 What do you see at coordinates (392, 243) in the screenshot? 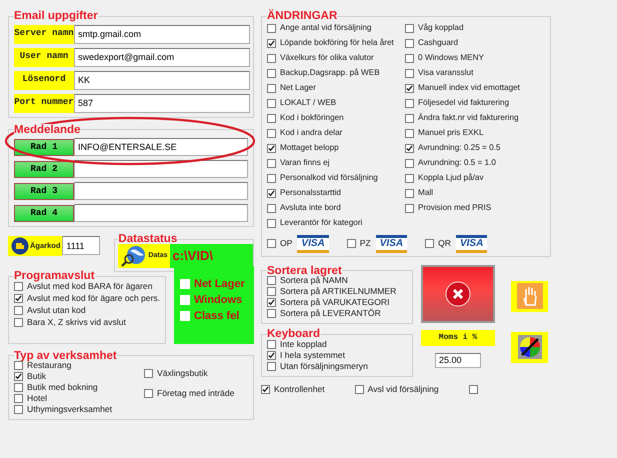
I see `card-logo: VISA` at bounding box center [392, 243].